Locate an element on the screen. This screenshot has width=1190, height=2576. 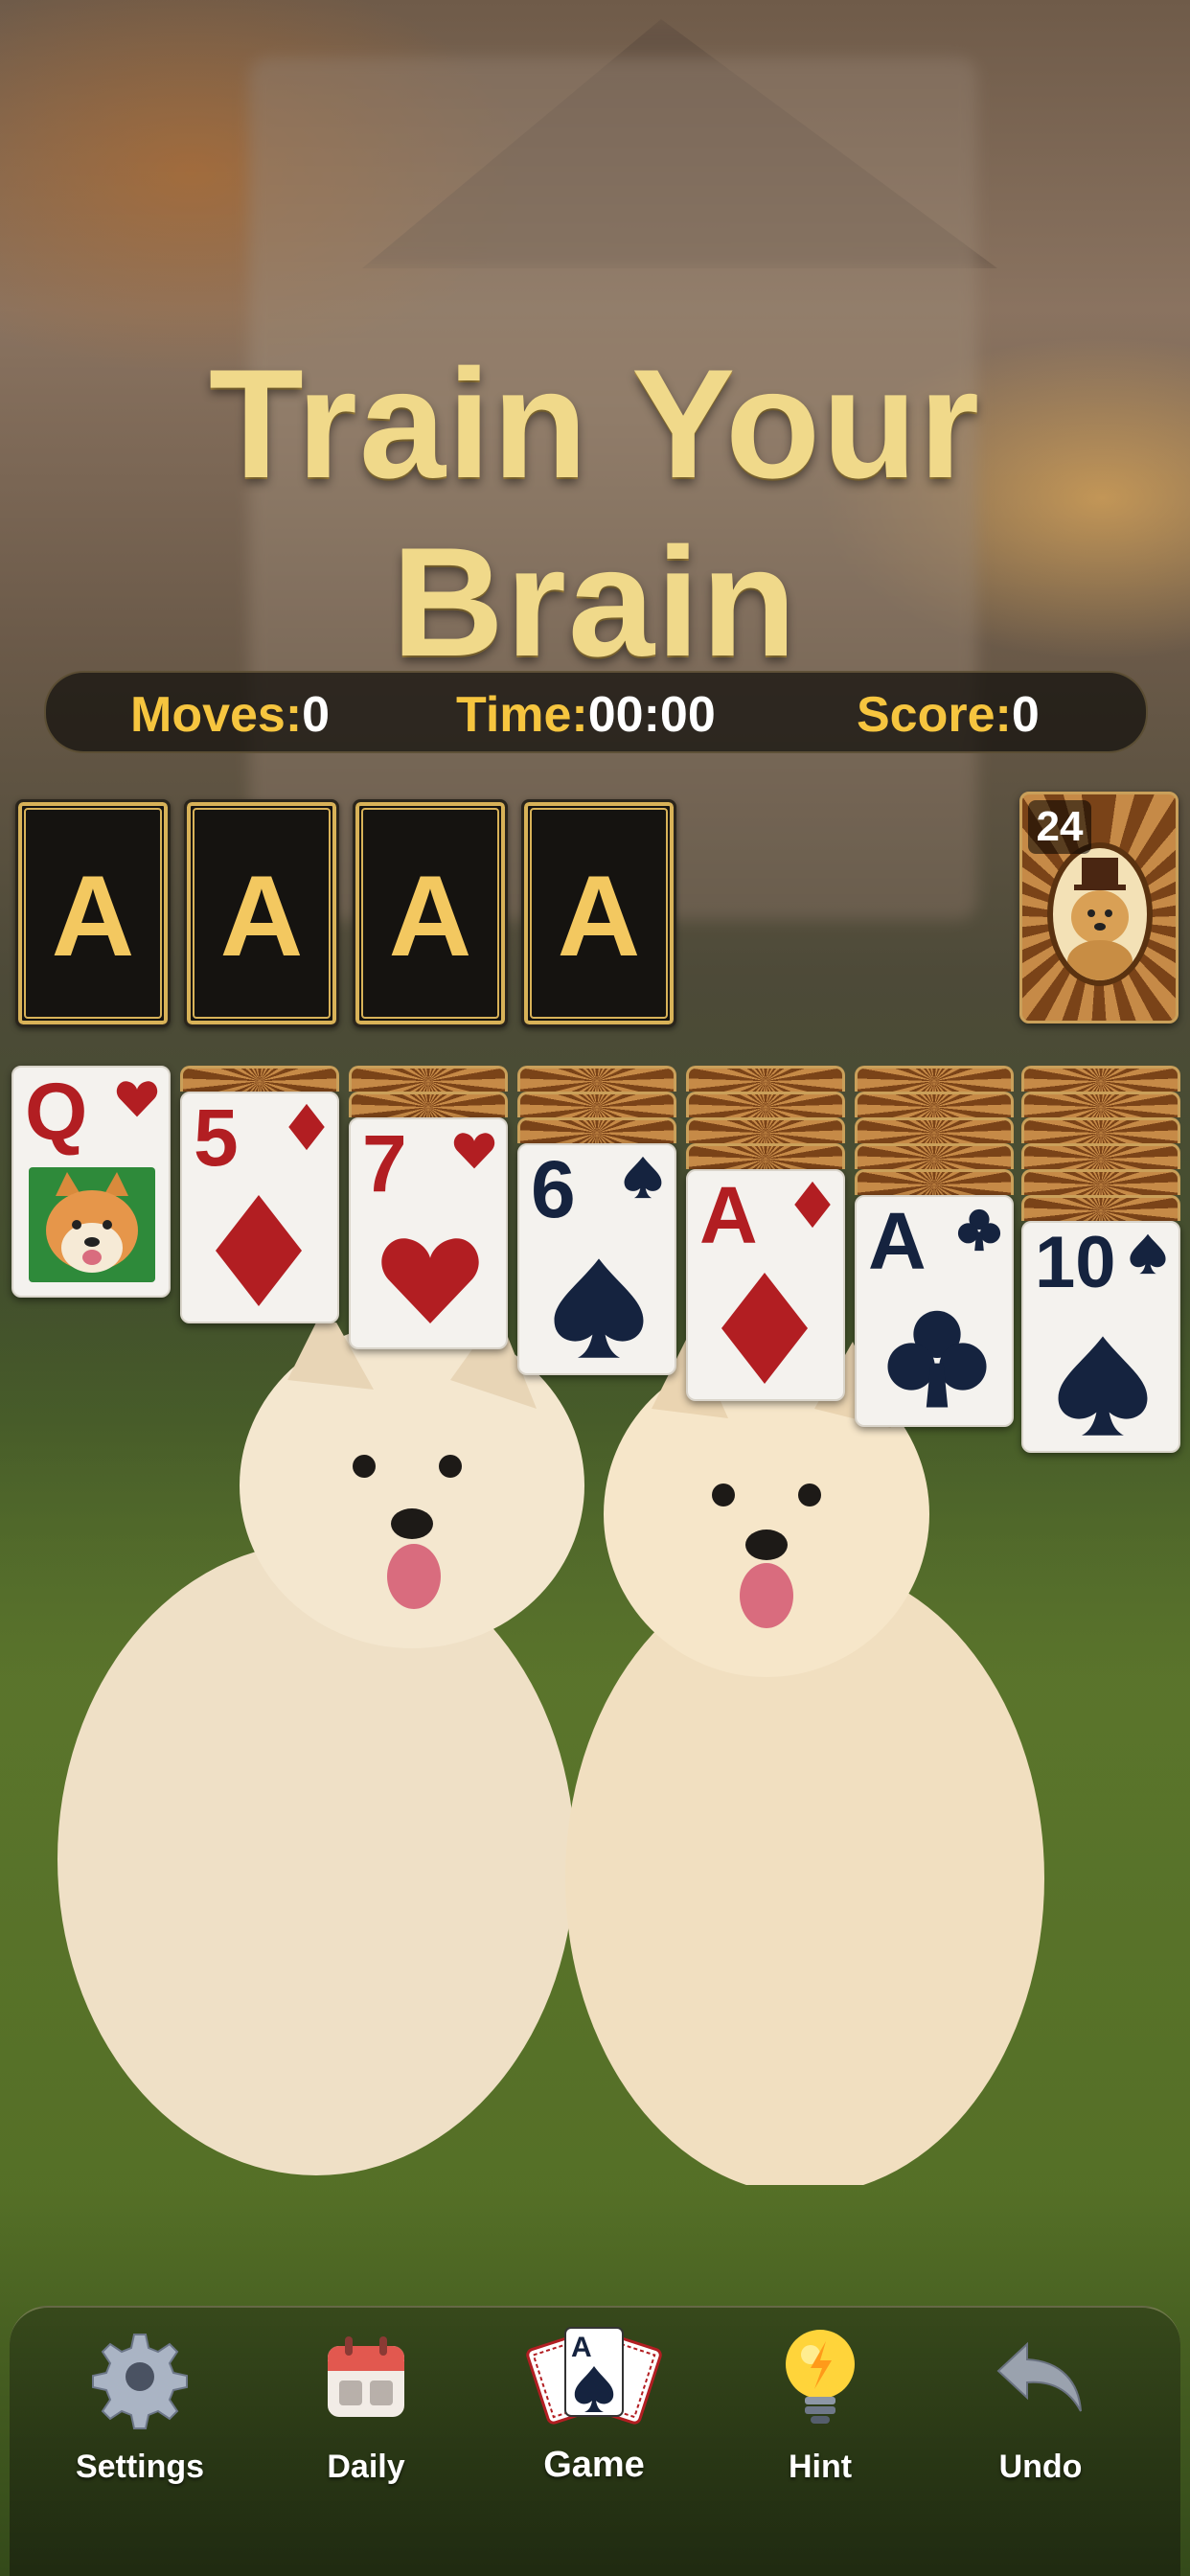
lightbulb-icon is located at coordinates (821, 2377).